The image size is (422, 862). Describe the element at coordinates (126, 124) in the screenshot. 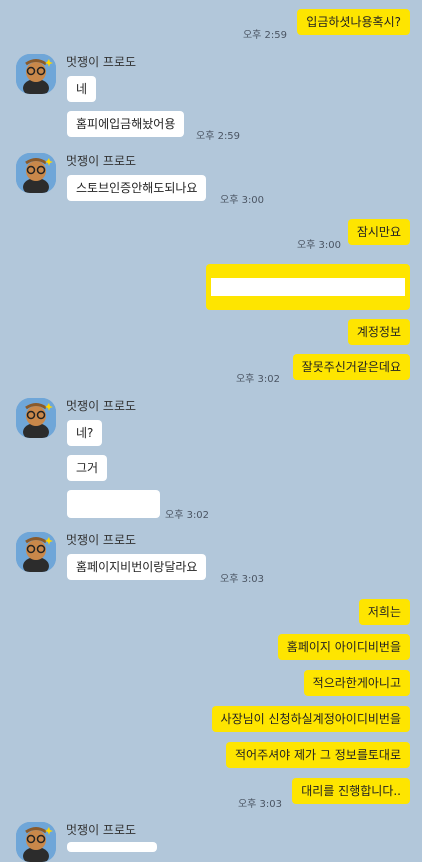

I see `other-message: 홈피에입금해놨어용` at that location.